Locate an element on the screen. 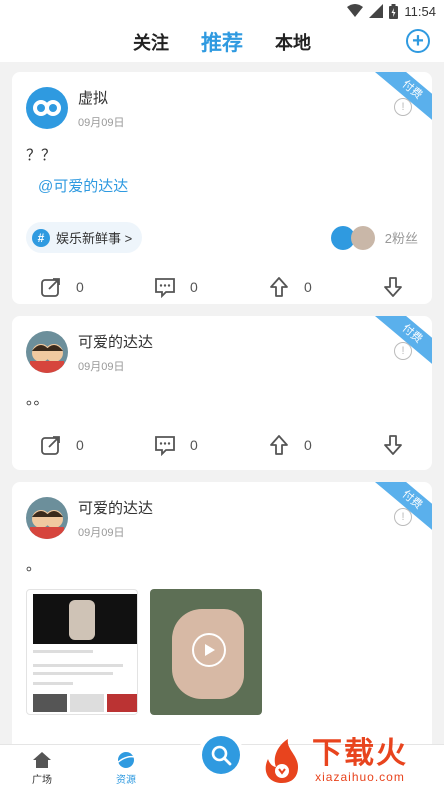 The height and width of the screenshot is (790, 444). nav-label: 广场 is located at coordinates (42, 780).